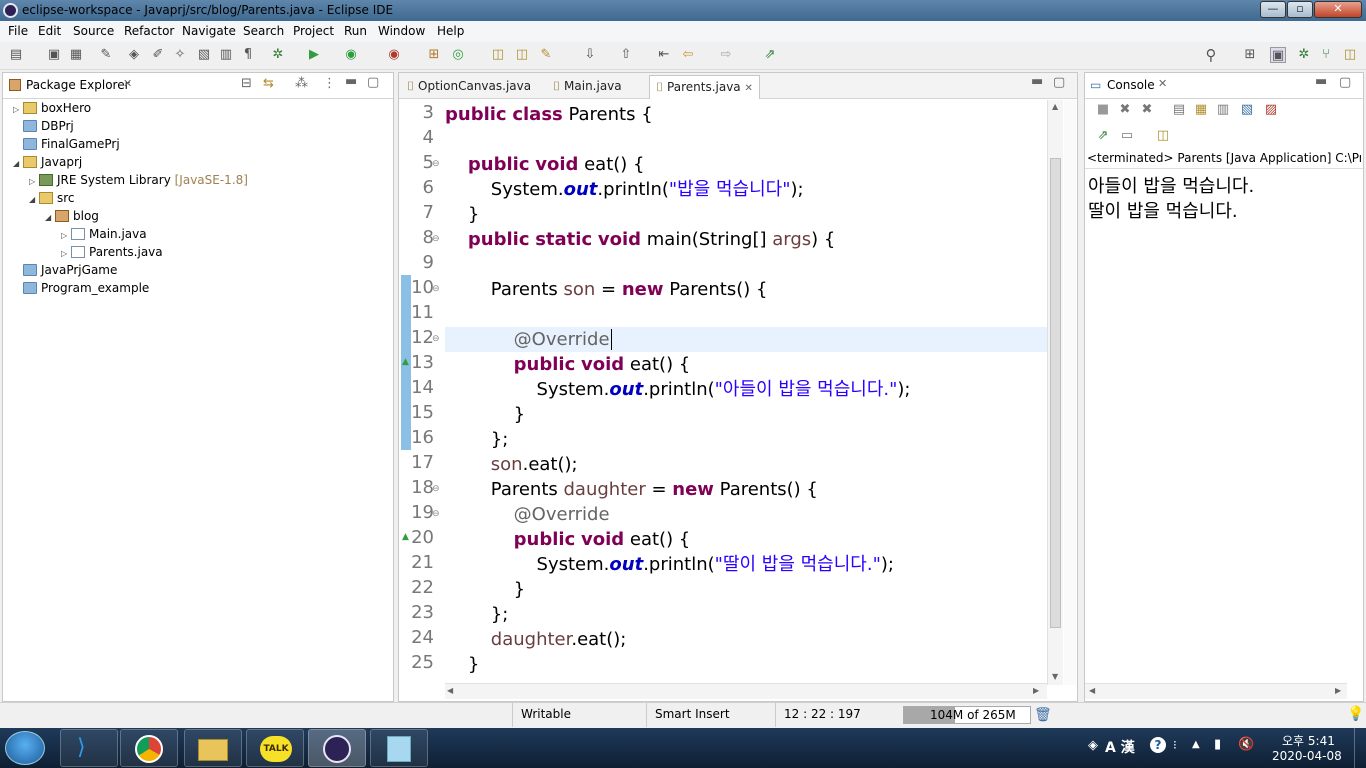 This screenshot has width=1366, height=768. What do you see at coordinates (746, 691) in the screenshot?
I see `editor-horizontal-scrollbar: ◀ ▶` at bounding box center [746, 691].